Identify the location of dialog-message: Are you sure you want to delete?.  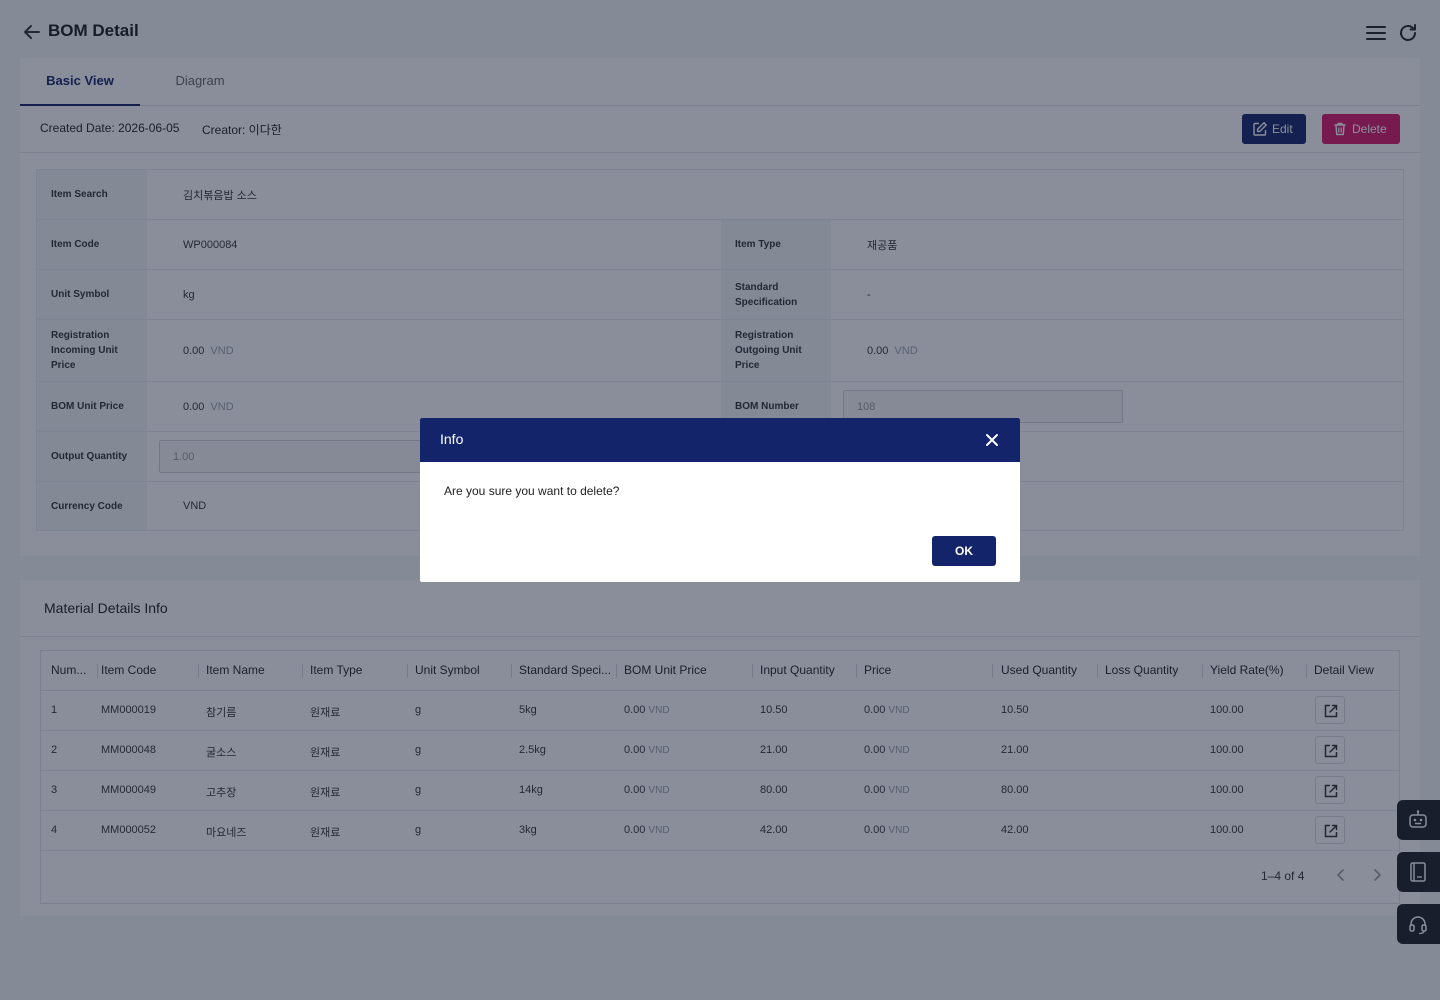
(532, 491).